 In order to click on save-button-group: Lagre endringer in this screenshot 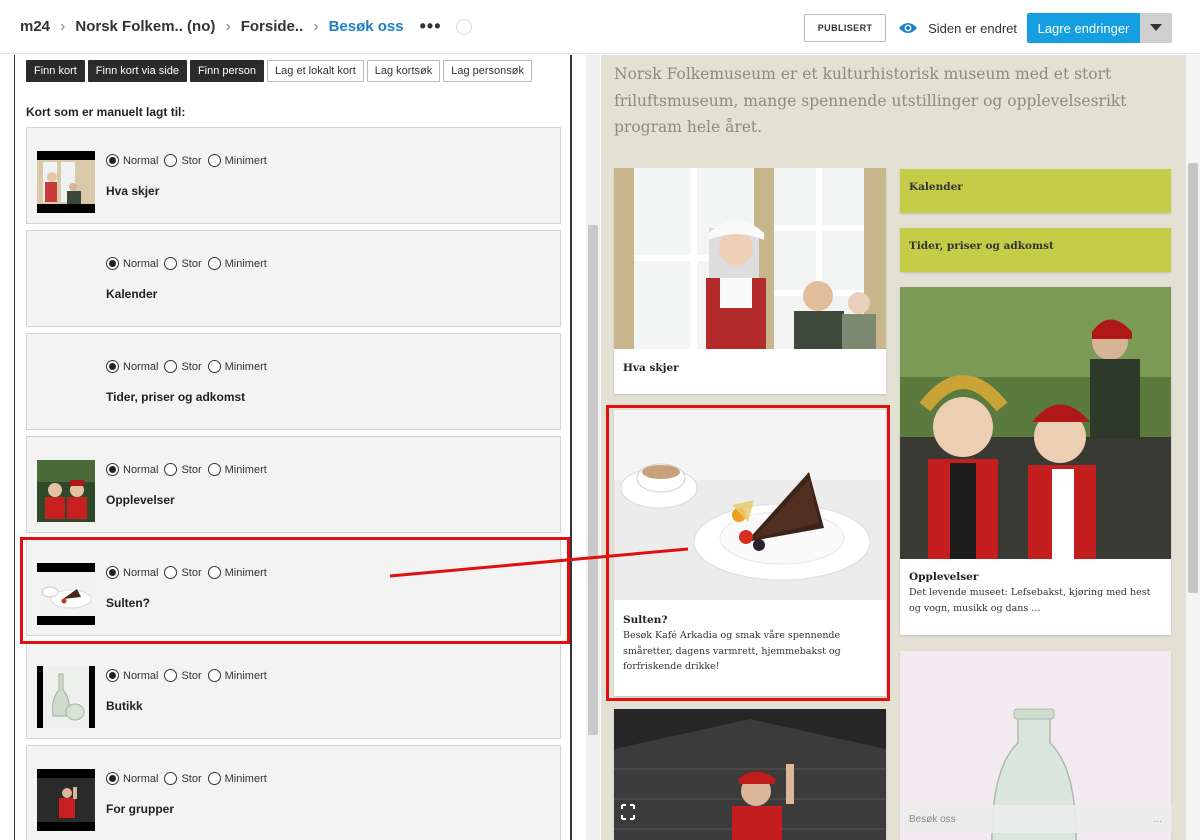, I will do `click(1099, 28)`.